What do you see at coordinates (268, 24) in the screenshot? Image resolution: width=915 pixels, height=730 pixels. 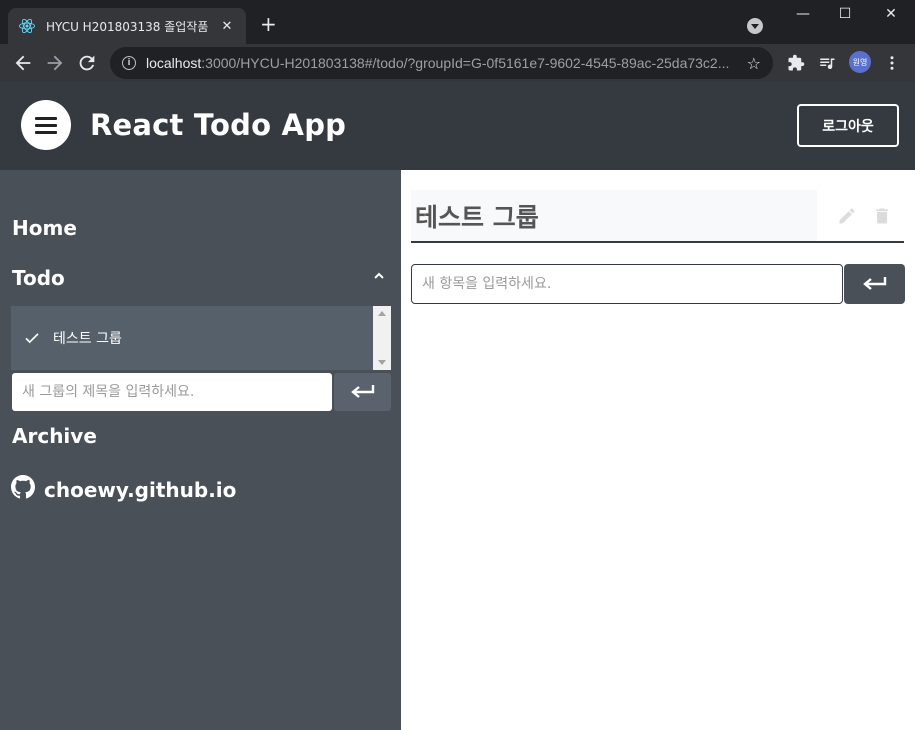 I see `new-tab-button: +` at bounding box center [268, 24].